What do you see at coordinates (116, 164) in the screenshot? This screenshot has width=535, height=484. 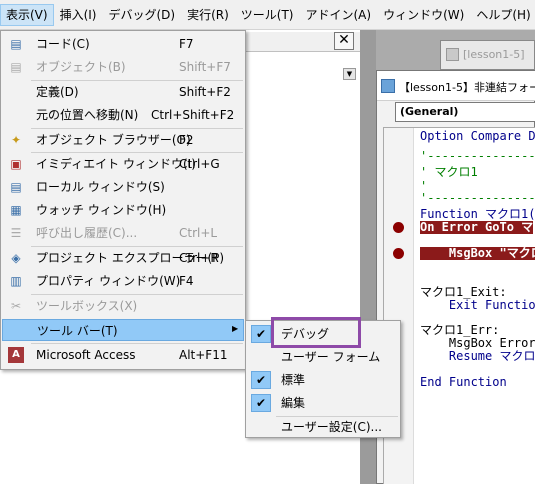 I see `menu-item-label: イミディエイト ウィンドウ(I)` at bounding box center [116, 164].